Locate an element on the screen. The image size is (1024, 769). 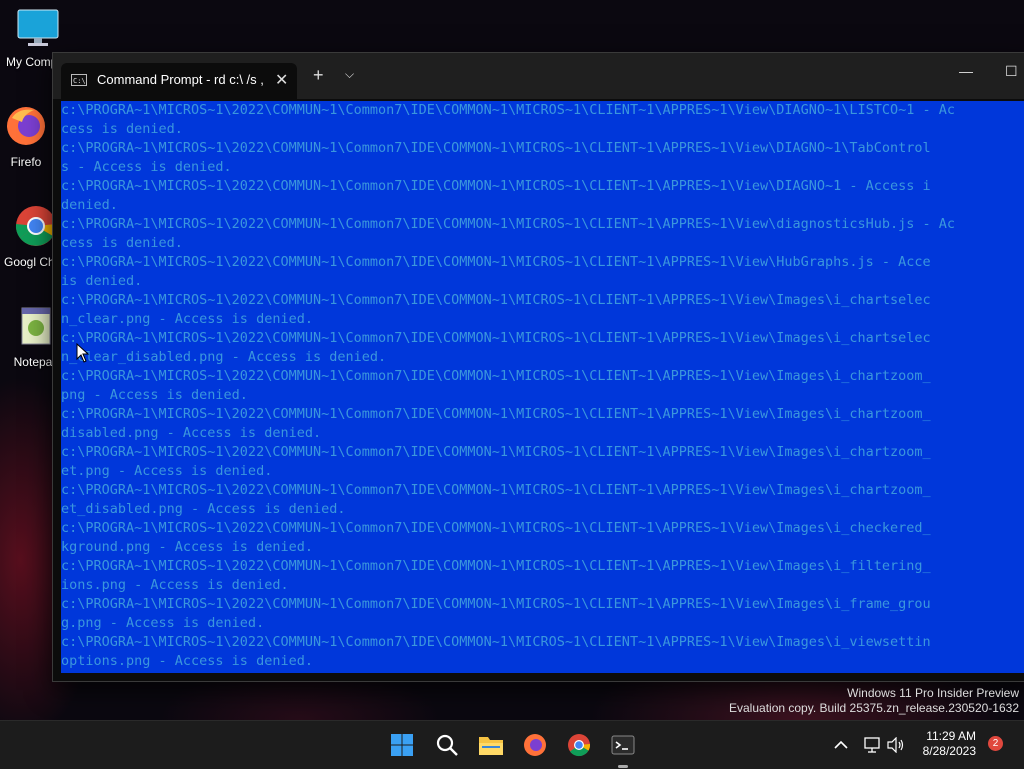
start-icon is located at coordinates (402, 745).